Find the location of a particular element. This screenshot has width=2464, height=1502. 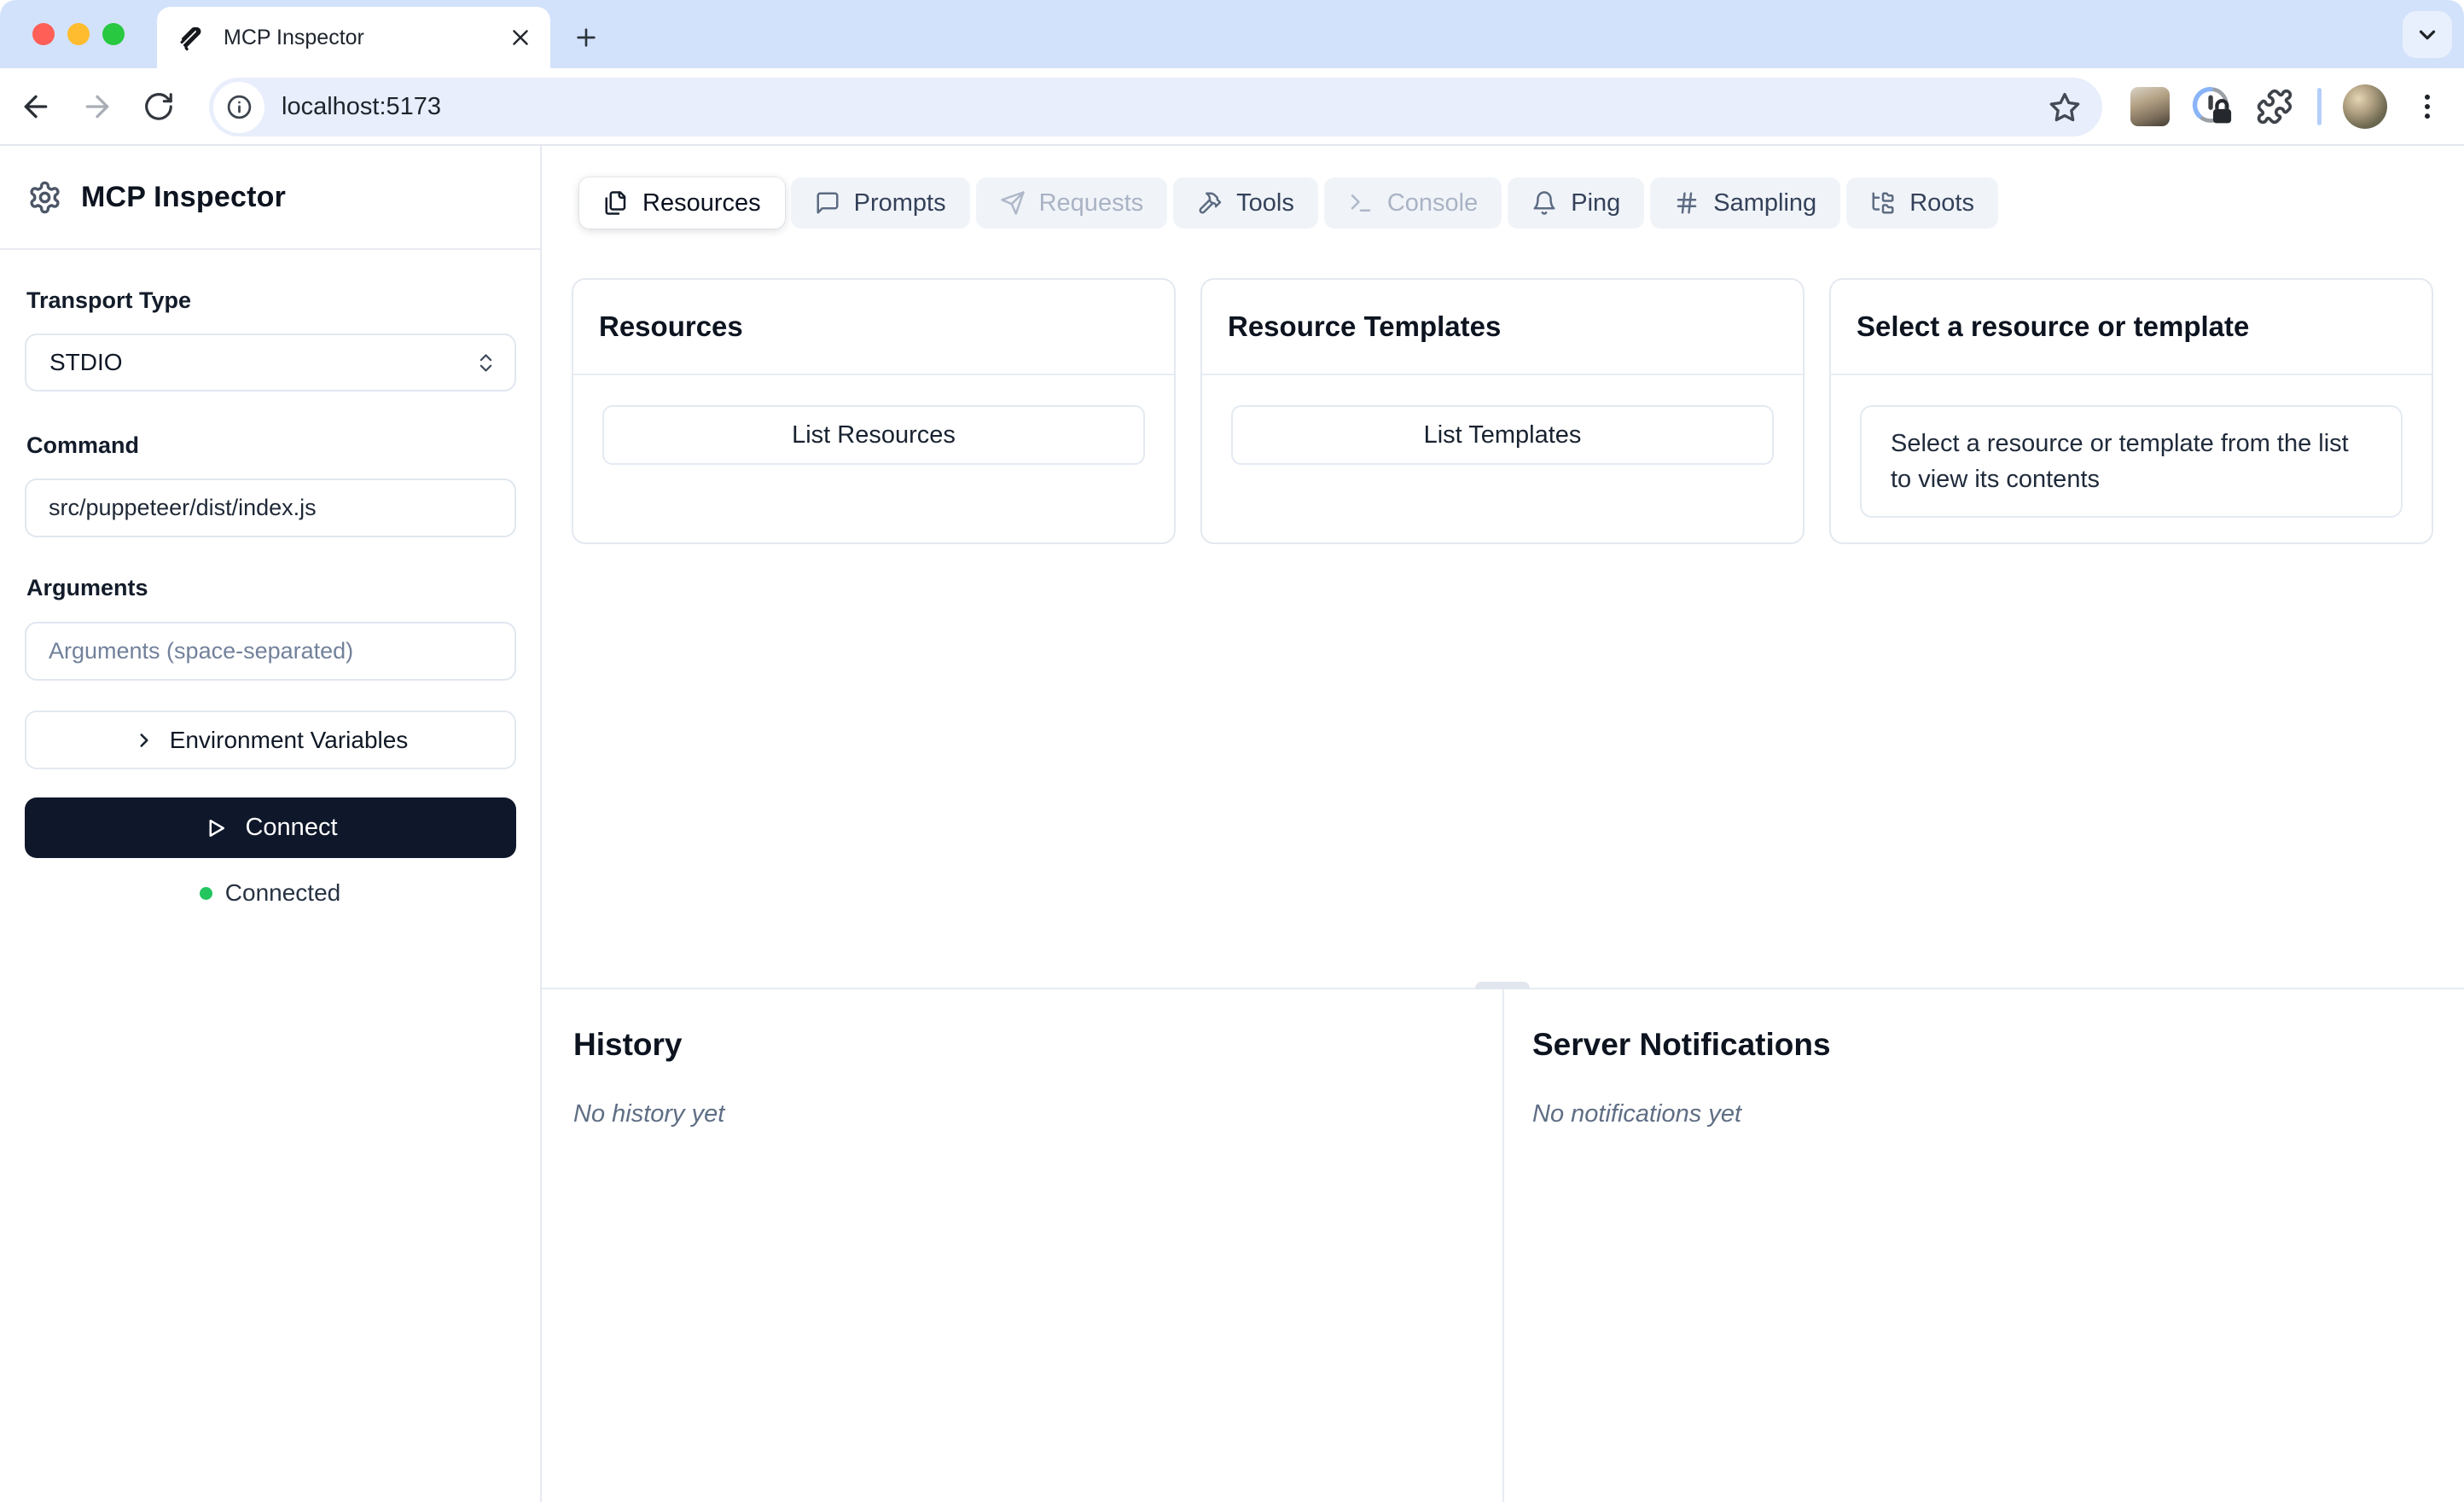

tab-console: Console is located at coordinates (1412, 203).